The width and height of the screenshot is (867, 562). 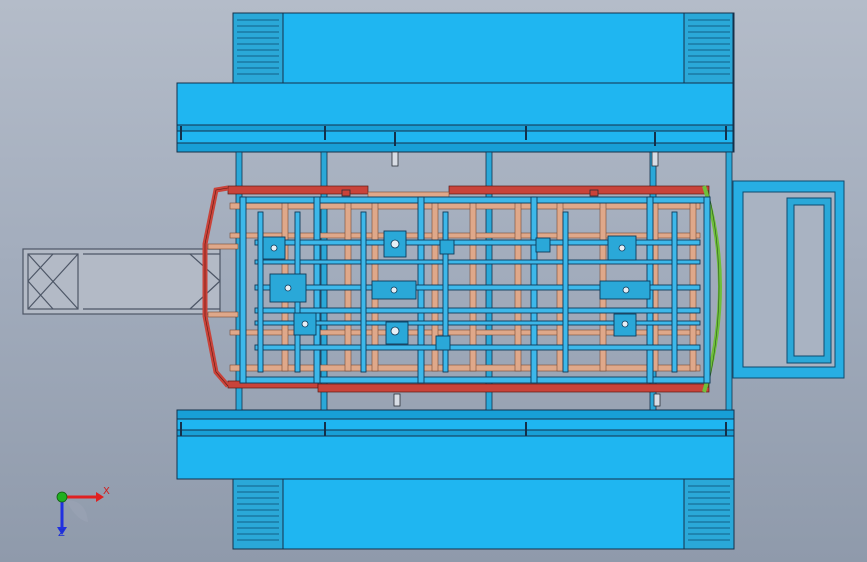 I want to click on right-end-frame, so click(x=788, y=279).